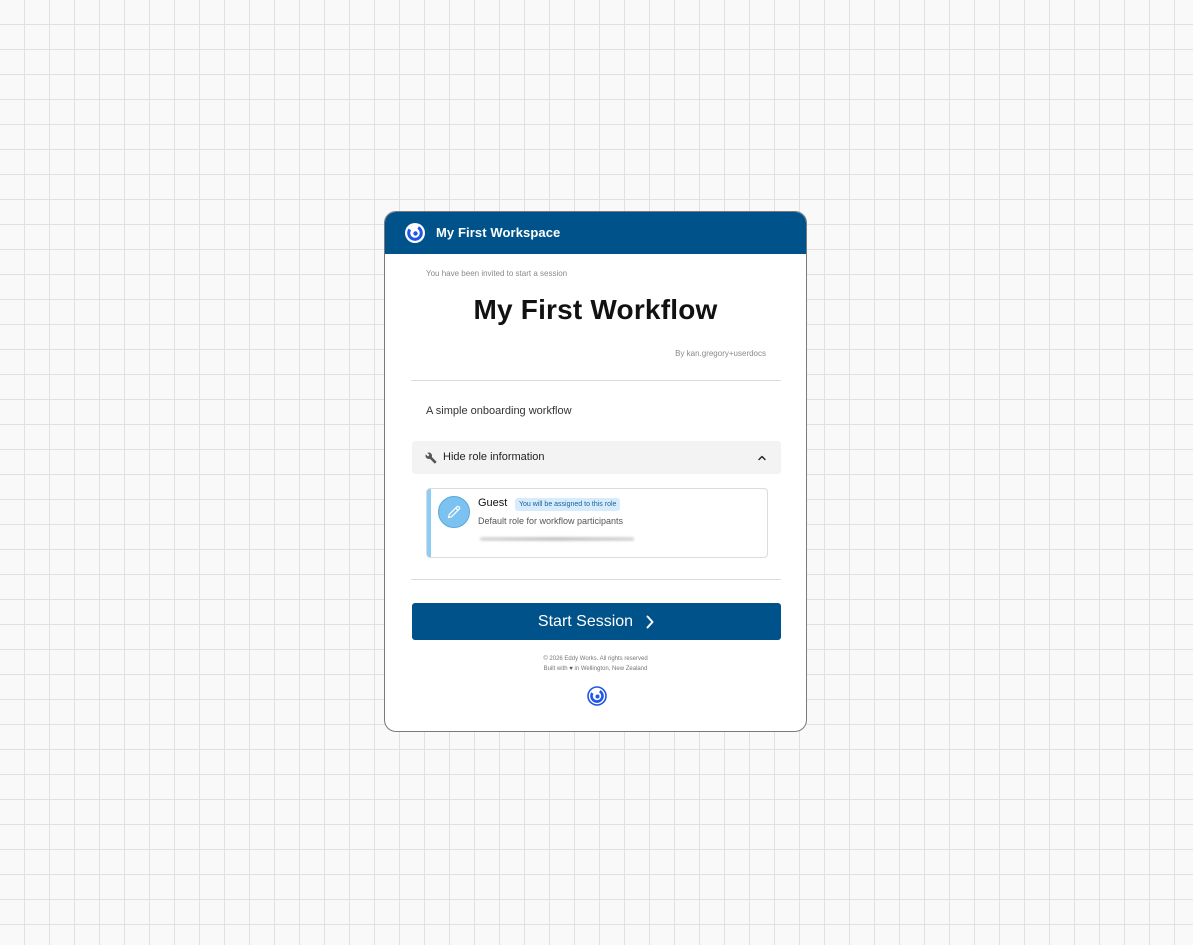 The image size is (1193, 945). Describe the element at coordinates (585, 621) in the screenshot. I see `start-session-label: Start Session` at that location.